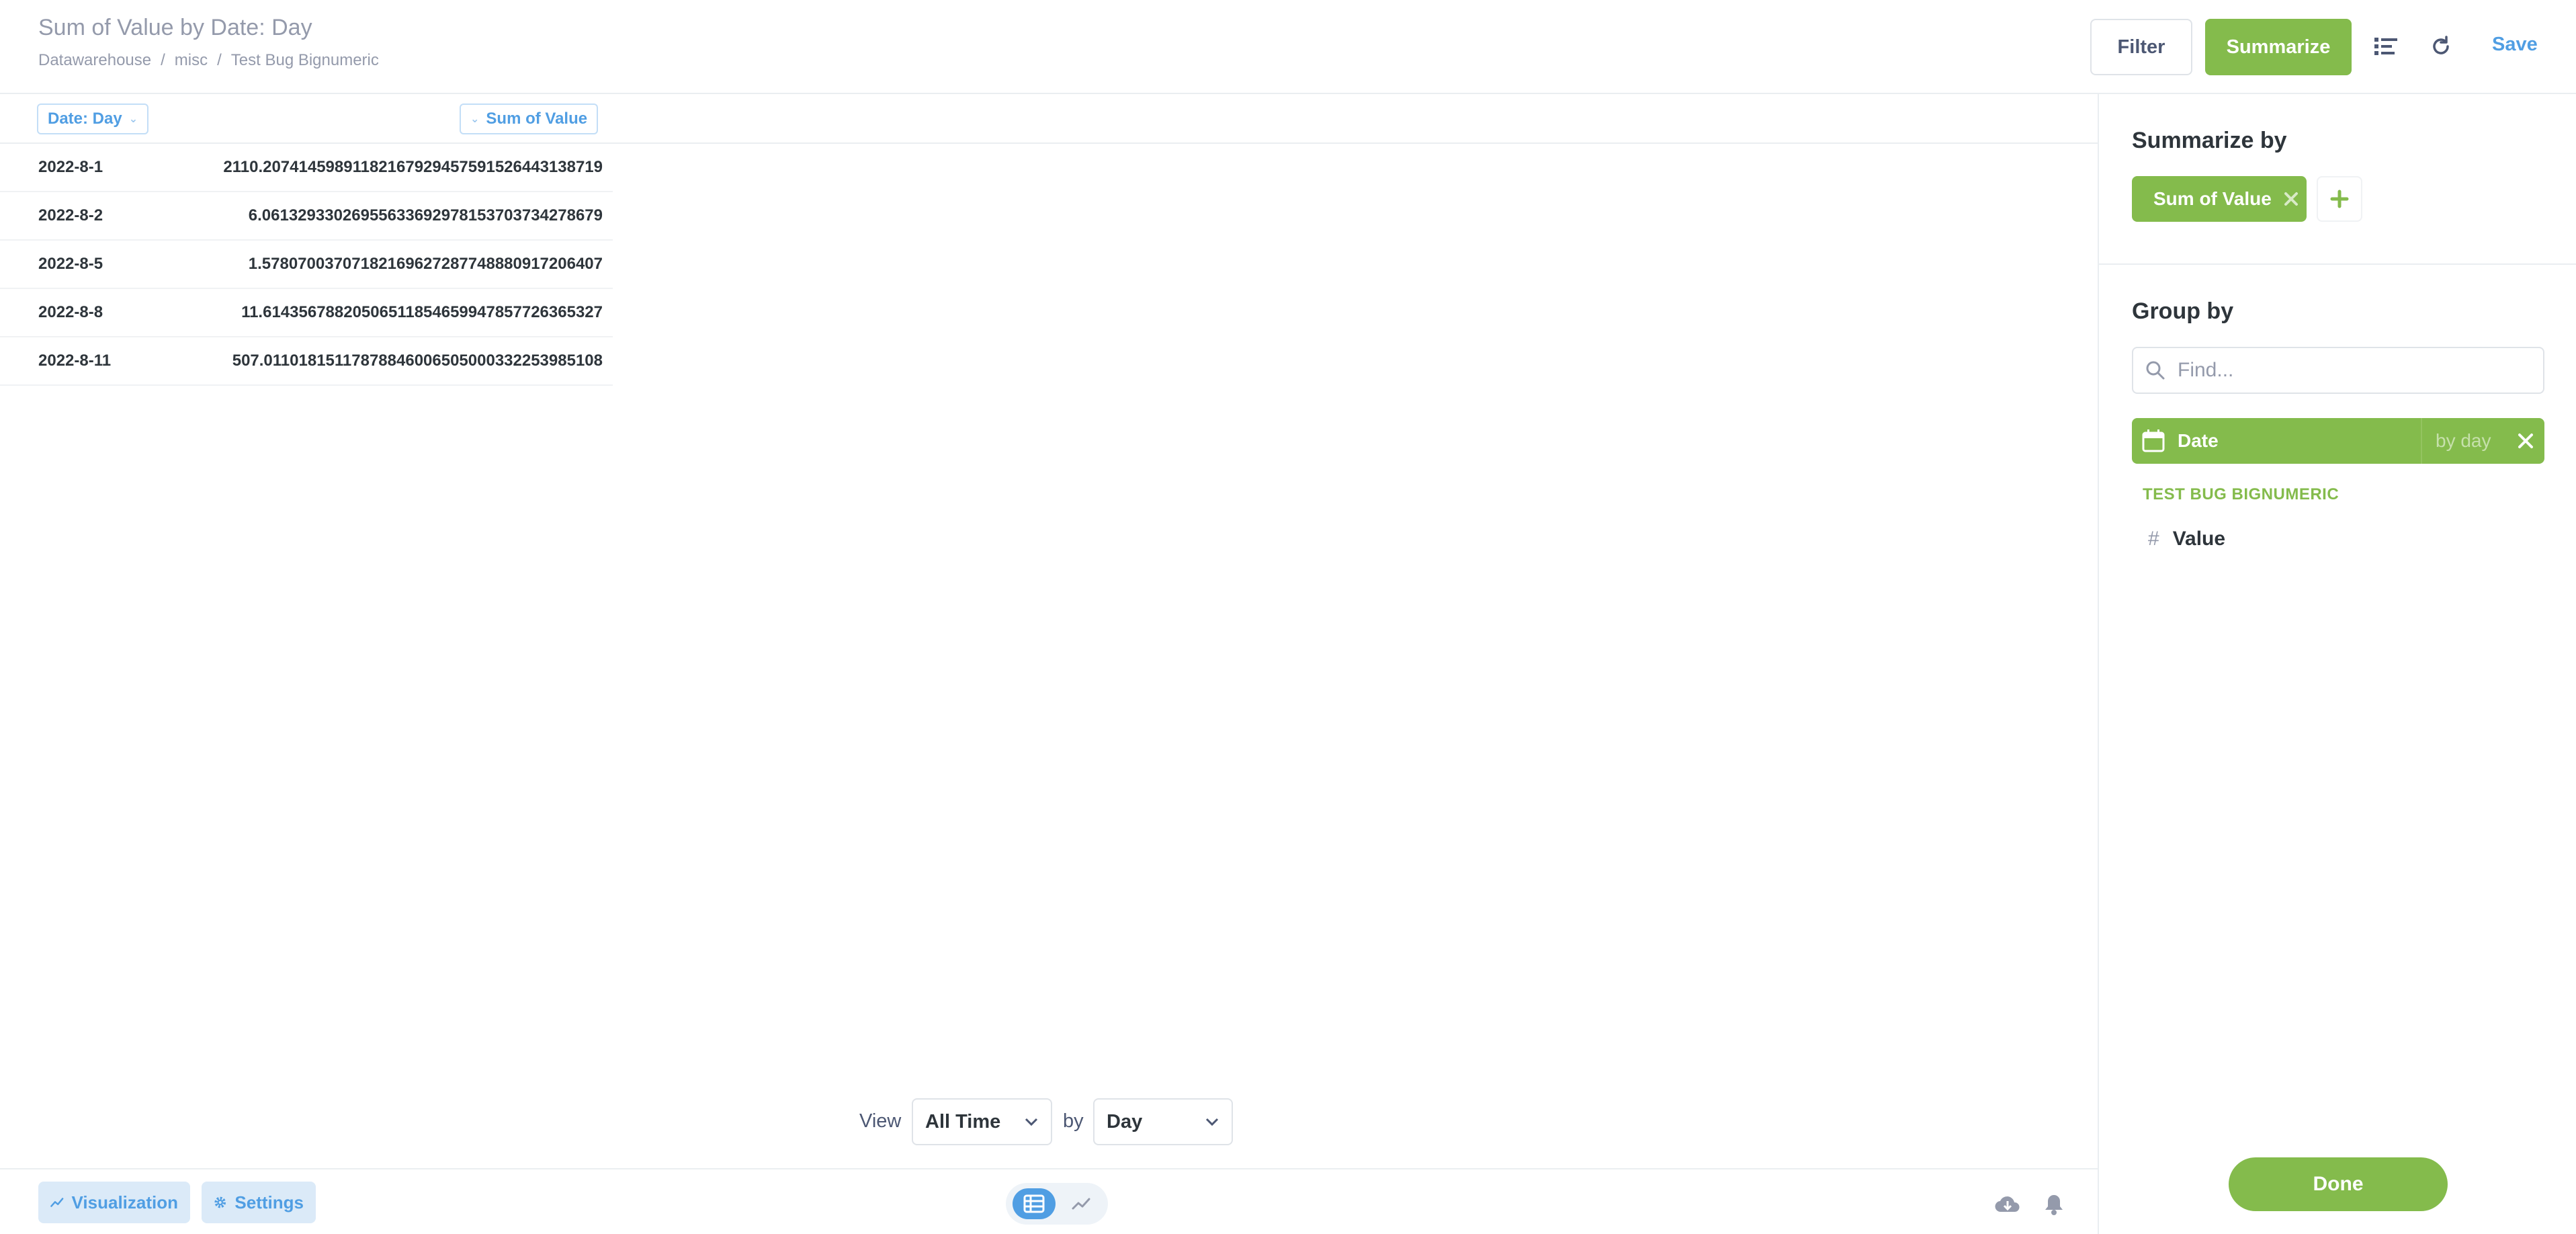 This screenshot has height=1234, width=2576. I want to click on table-view-toggle, so click(1034, 1203).